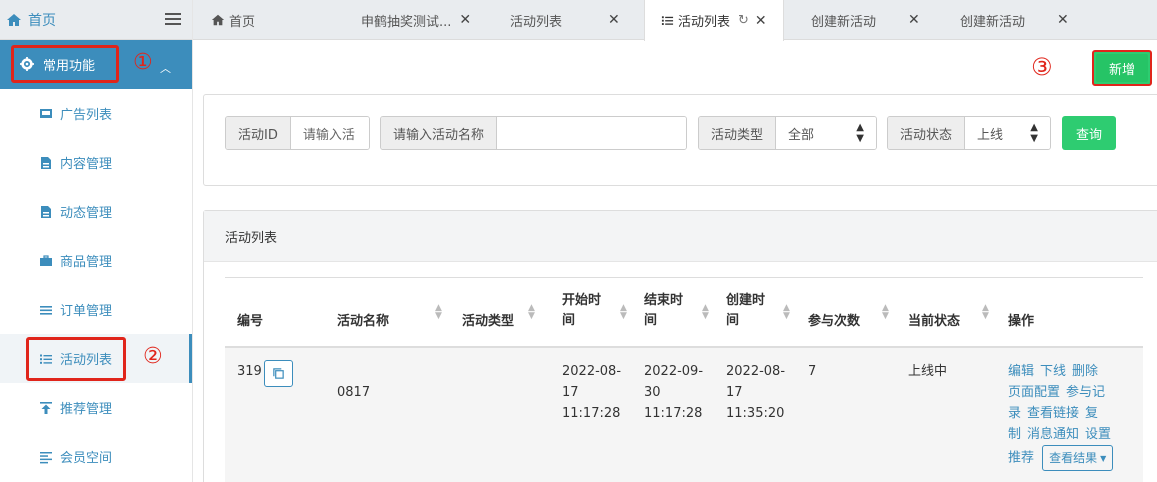  Describe the element at coordinates (934, 322) in the screenshot. I see `th-status: 当前状态` at that location.